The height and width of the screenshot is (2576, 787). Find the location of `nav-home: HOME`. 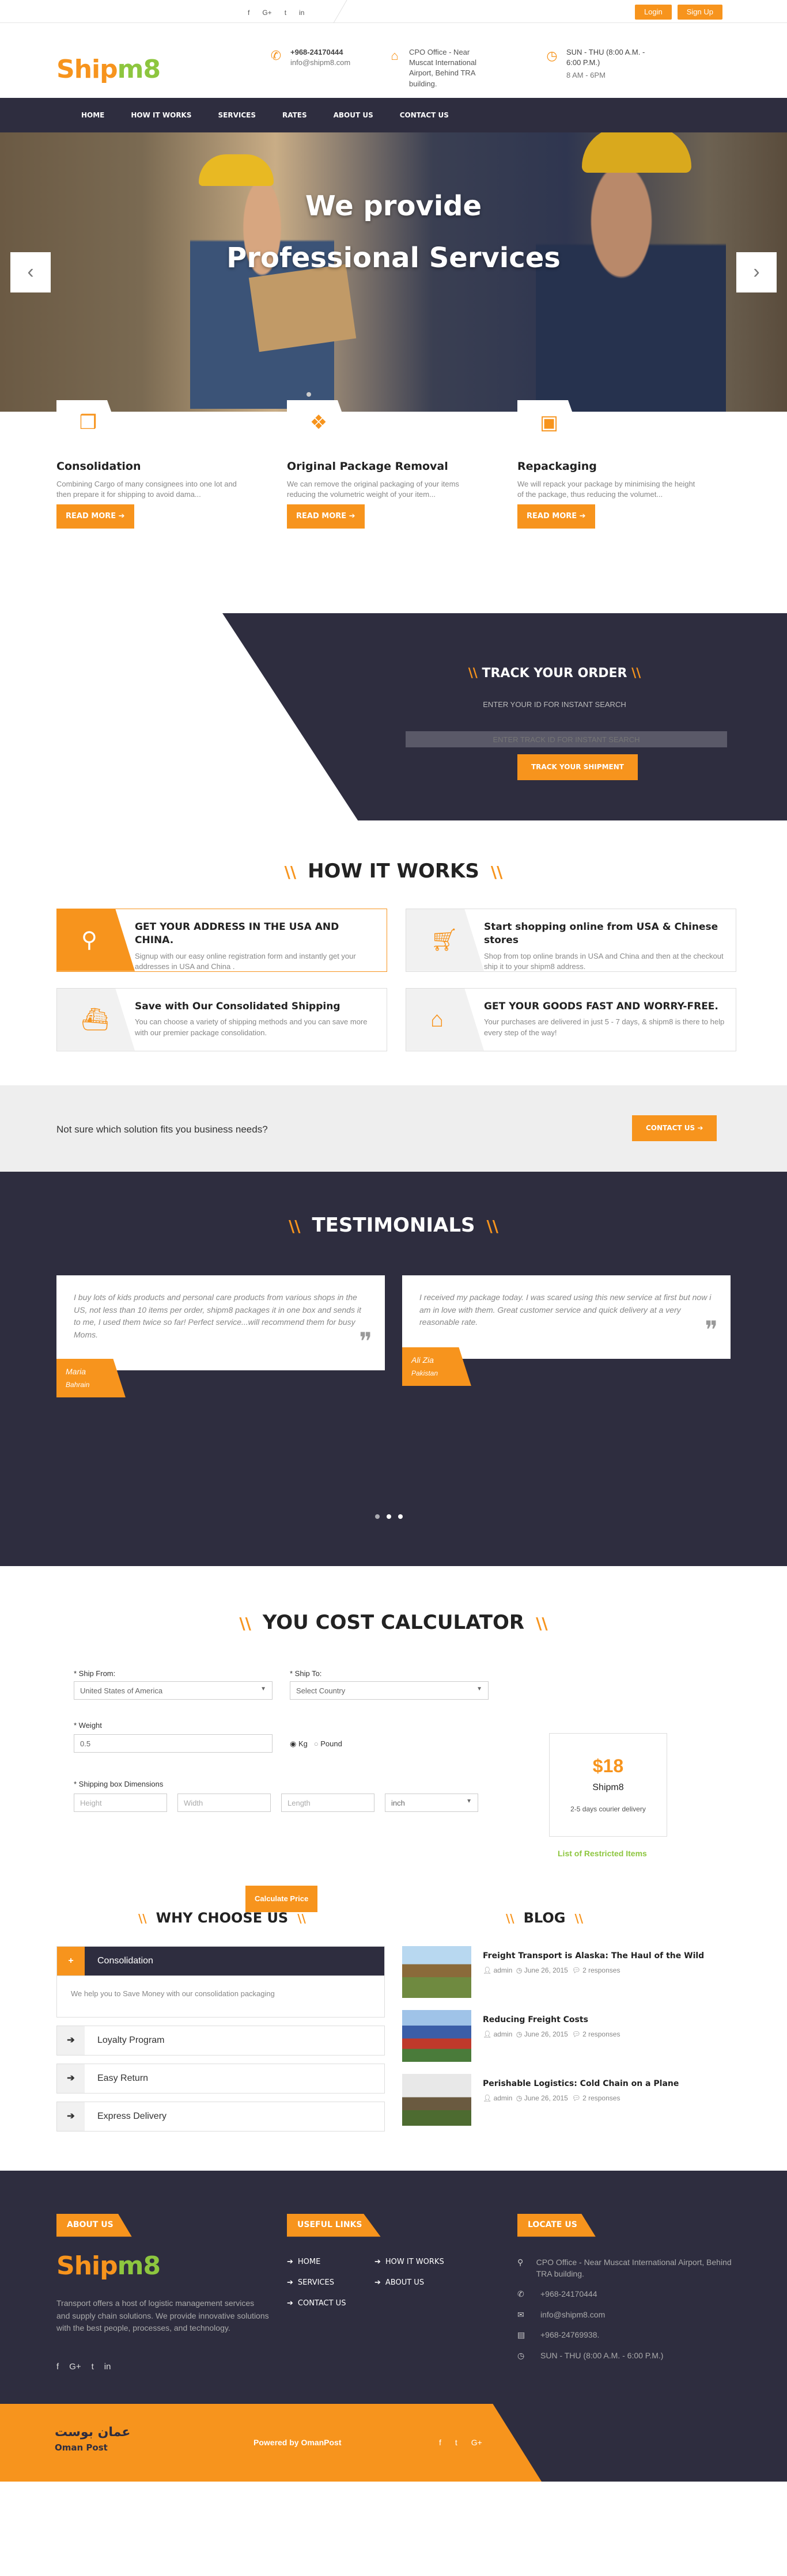

nav-home: HOME is located at coordinates (93, 116).